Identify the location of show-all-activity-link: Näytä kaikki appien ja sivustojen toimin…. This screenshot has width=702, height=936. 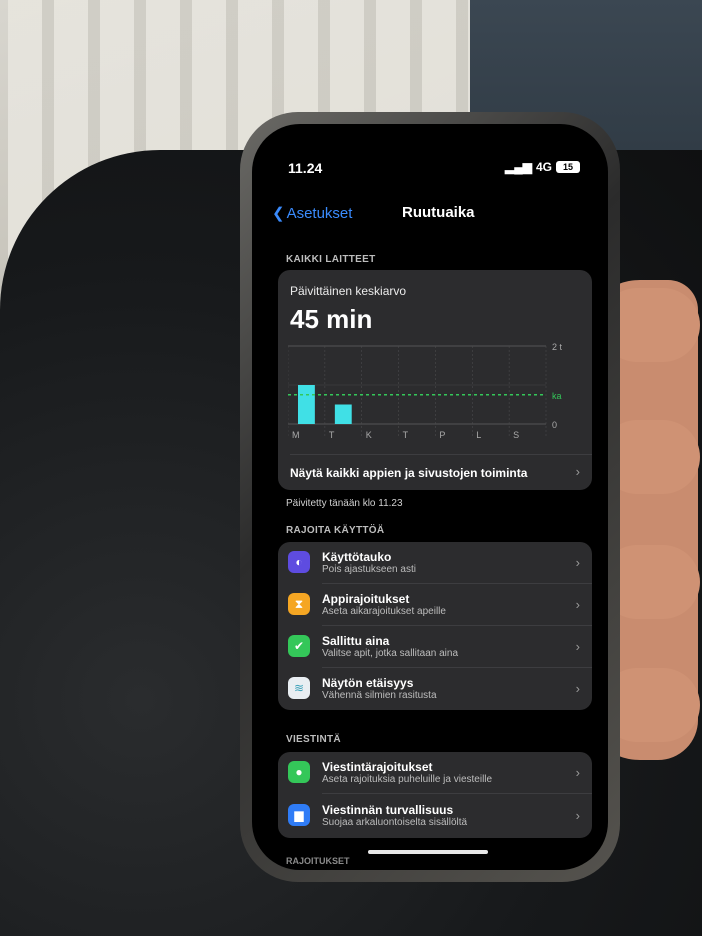
(408, 473).